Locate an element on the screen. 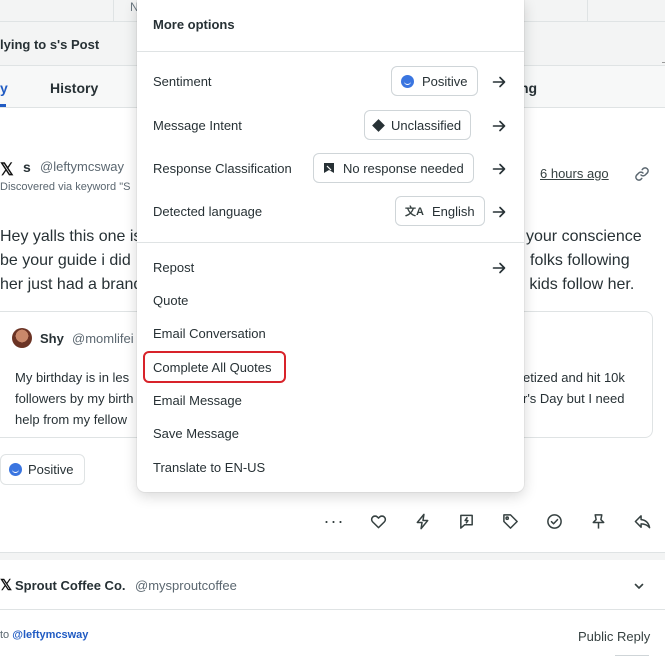 Image resolution: width=665 pixels, height=657 pixels. sentiment-label: Sentiment is located at coordinates (182, 81).